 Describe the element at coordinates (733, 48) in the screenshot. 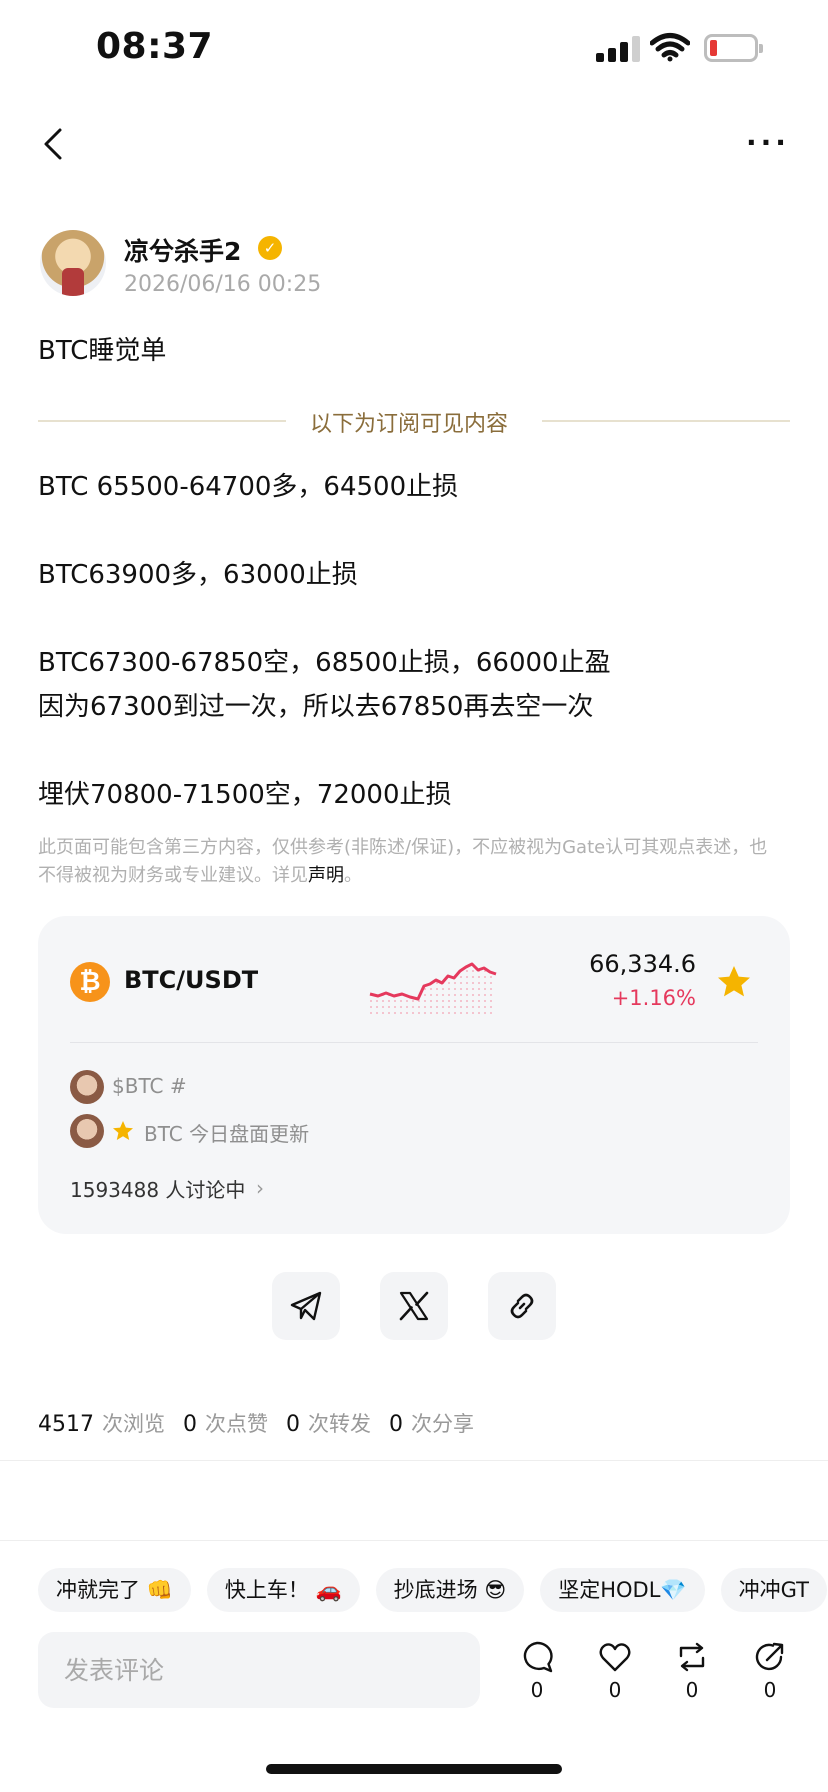

I see `battery-icon` at that location.